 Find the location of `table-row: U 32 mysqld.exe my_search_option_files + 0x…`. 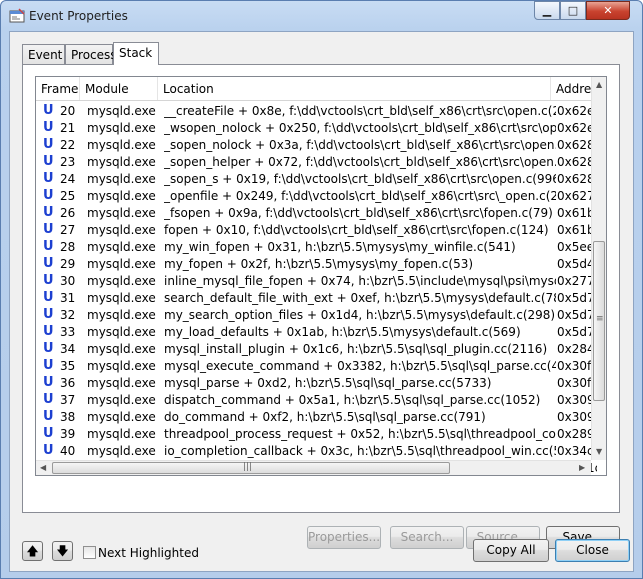

table-row: U 32 mysqld.exe my_search_option_files + 0x… is located at coordinates (316, 314).